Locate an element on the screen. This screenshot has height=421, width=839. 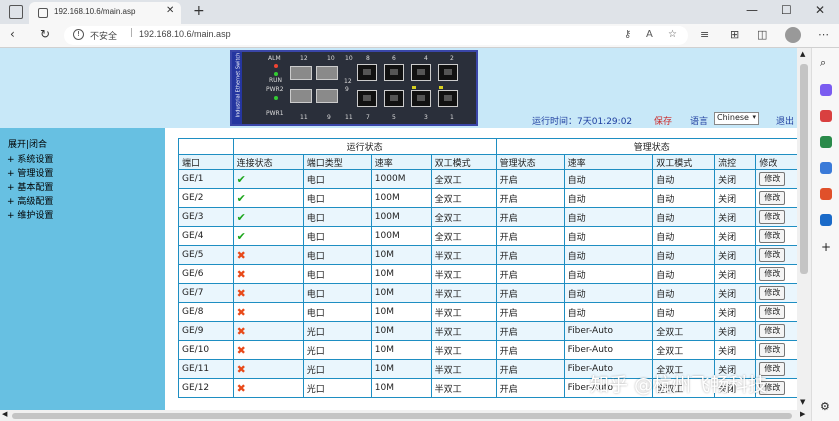
url-text: 192.168.10.6/main.asp is located at coordinates (185, 34).